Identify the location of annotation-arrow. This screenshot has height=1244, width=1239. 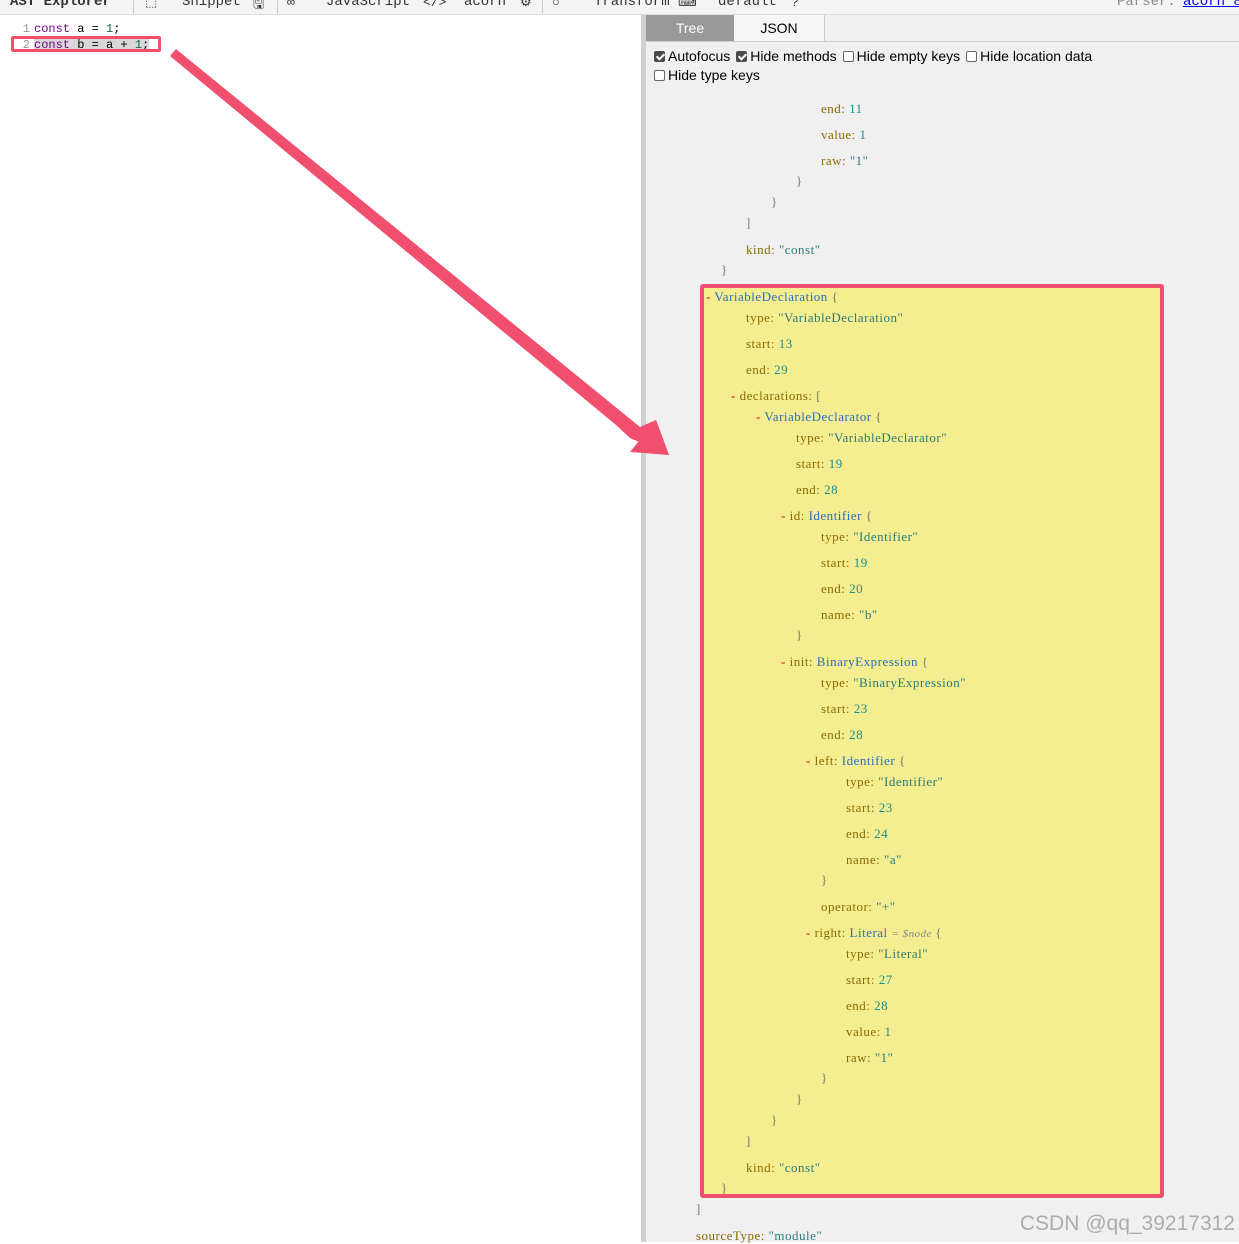
(419, 252).